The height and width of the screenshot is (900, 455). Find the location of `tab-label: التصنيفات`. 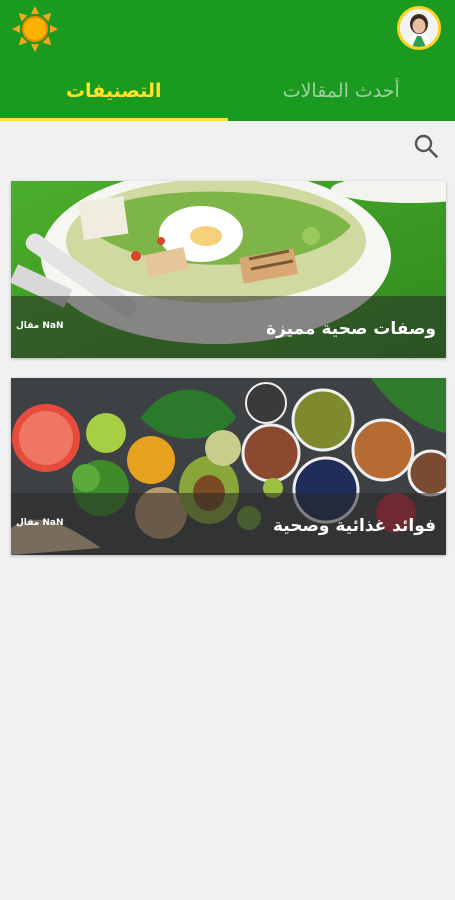

tab-label: التصنيفات is located at coordinates (113, 90).